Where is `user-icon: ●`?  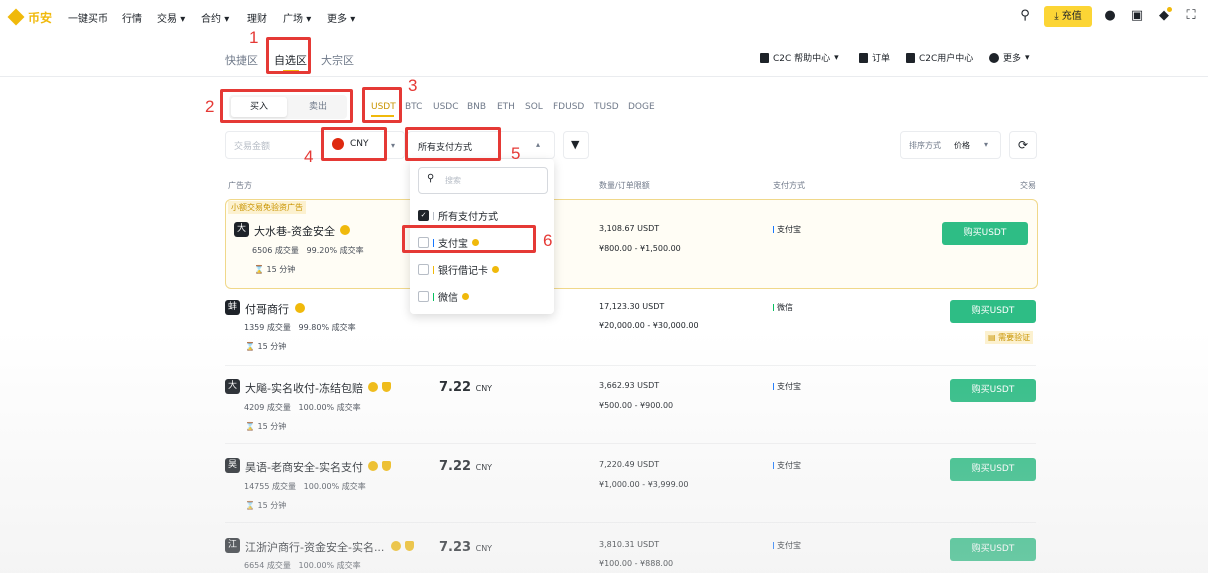
user-icon: ● is located at coordinates (1110, 16).